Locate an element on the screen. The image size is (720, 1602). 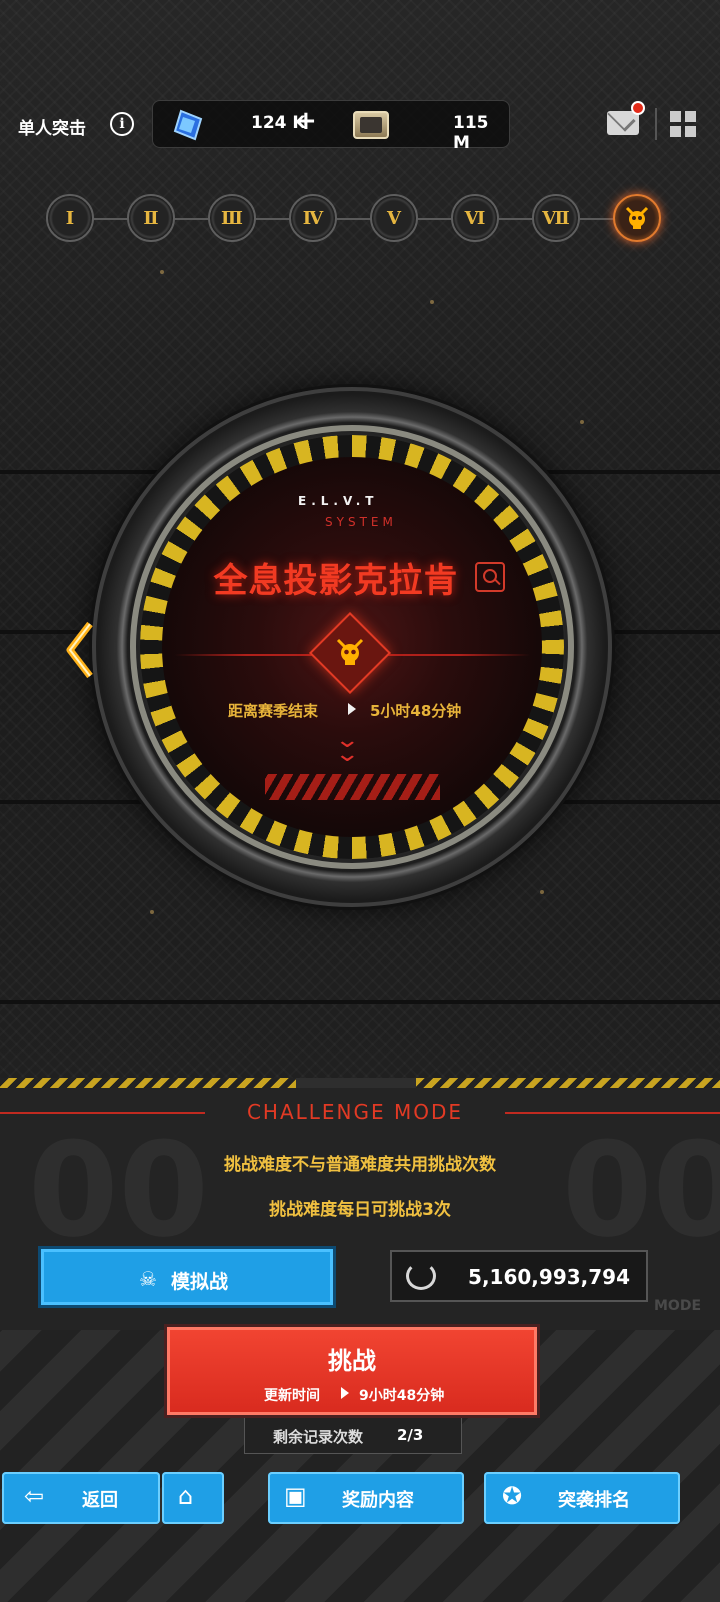
search-icon is located at coordinates (490, 577).